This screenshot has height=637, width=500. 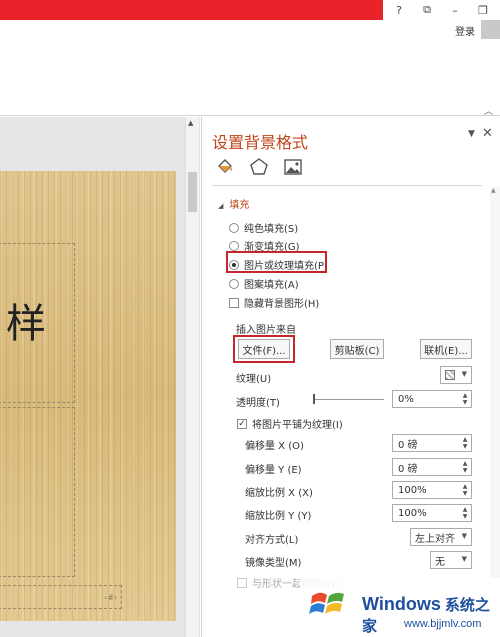 I want to click on align-label: 对齐方式(L), so click(x=272, y=540).